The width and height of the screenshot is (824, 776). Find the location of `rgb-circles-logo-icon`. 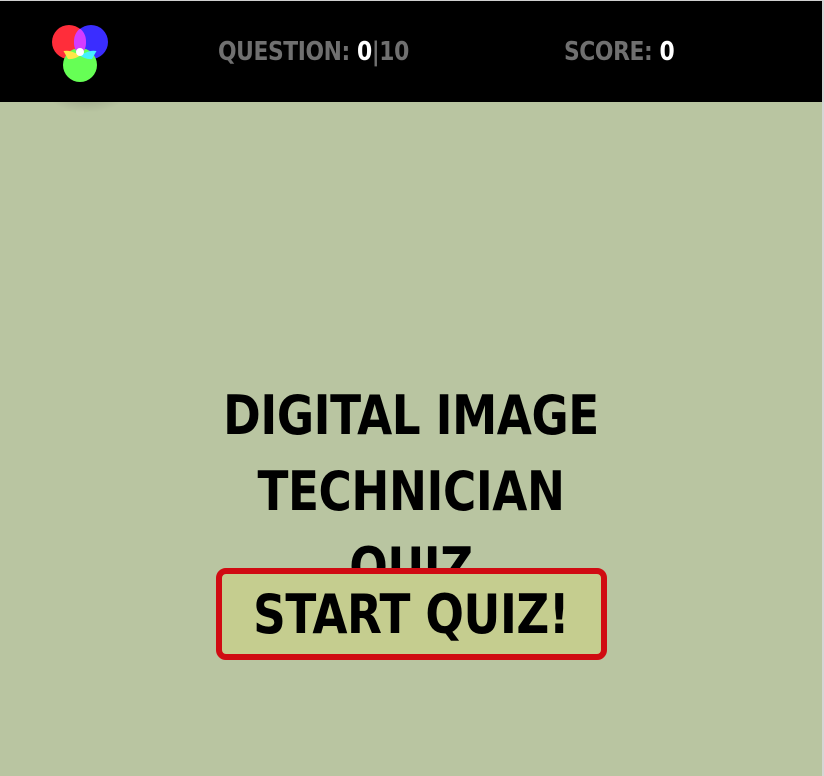

rgb-circles-logo-icon is located at coordinates (80, 53).